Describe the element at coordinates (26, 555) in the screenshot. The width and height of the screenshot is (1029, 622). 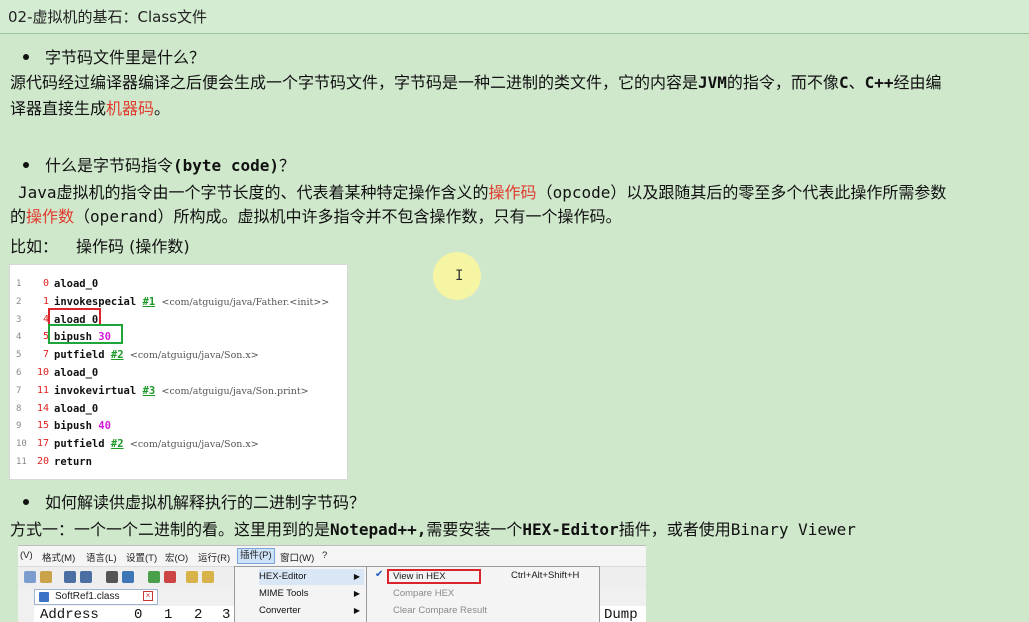
I see `npp-menu-view: (V)` at that location.